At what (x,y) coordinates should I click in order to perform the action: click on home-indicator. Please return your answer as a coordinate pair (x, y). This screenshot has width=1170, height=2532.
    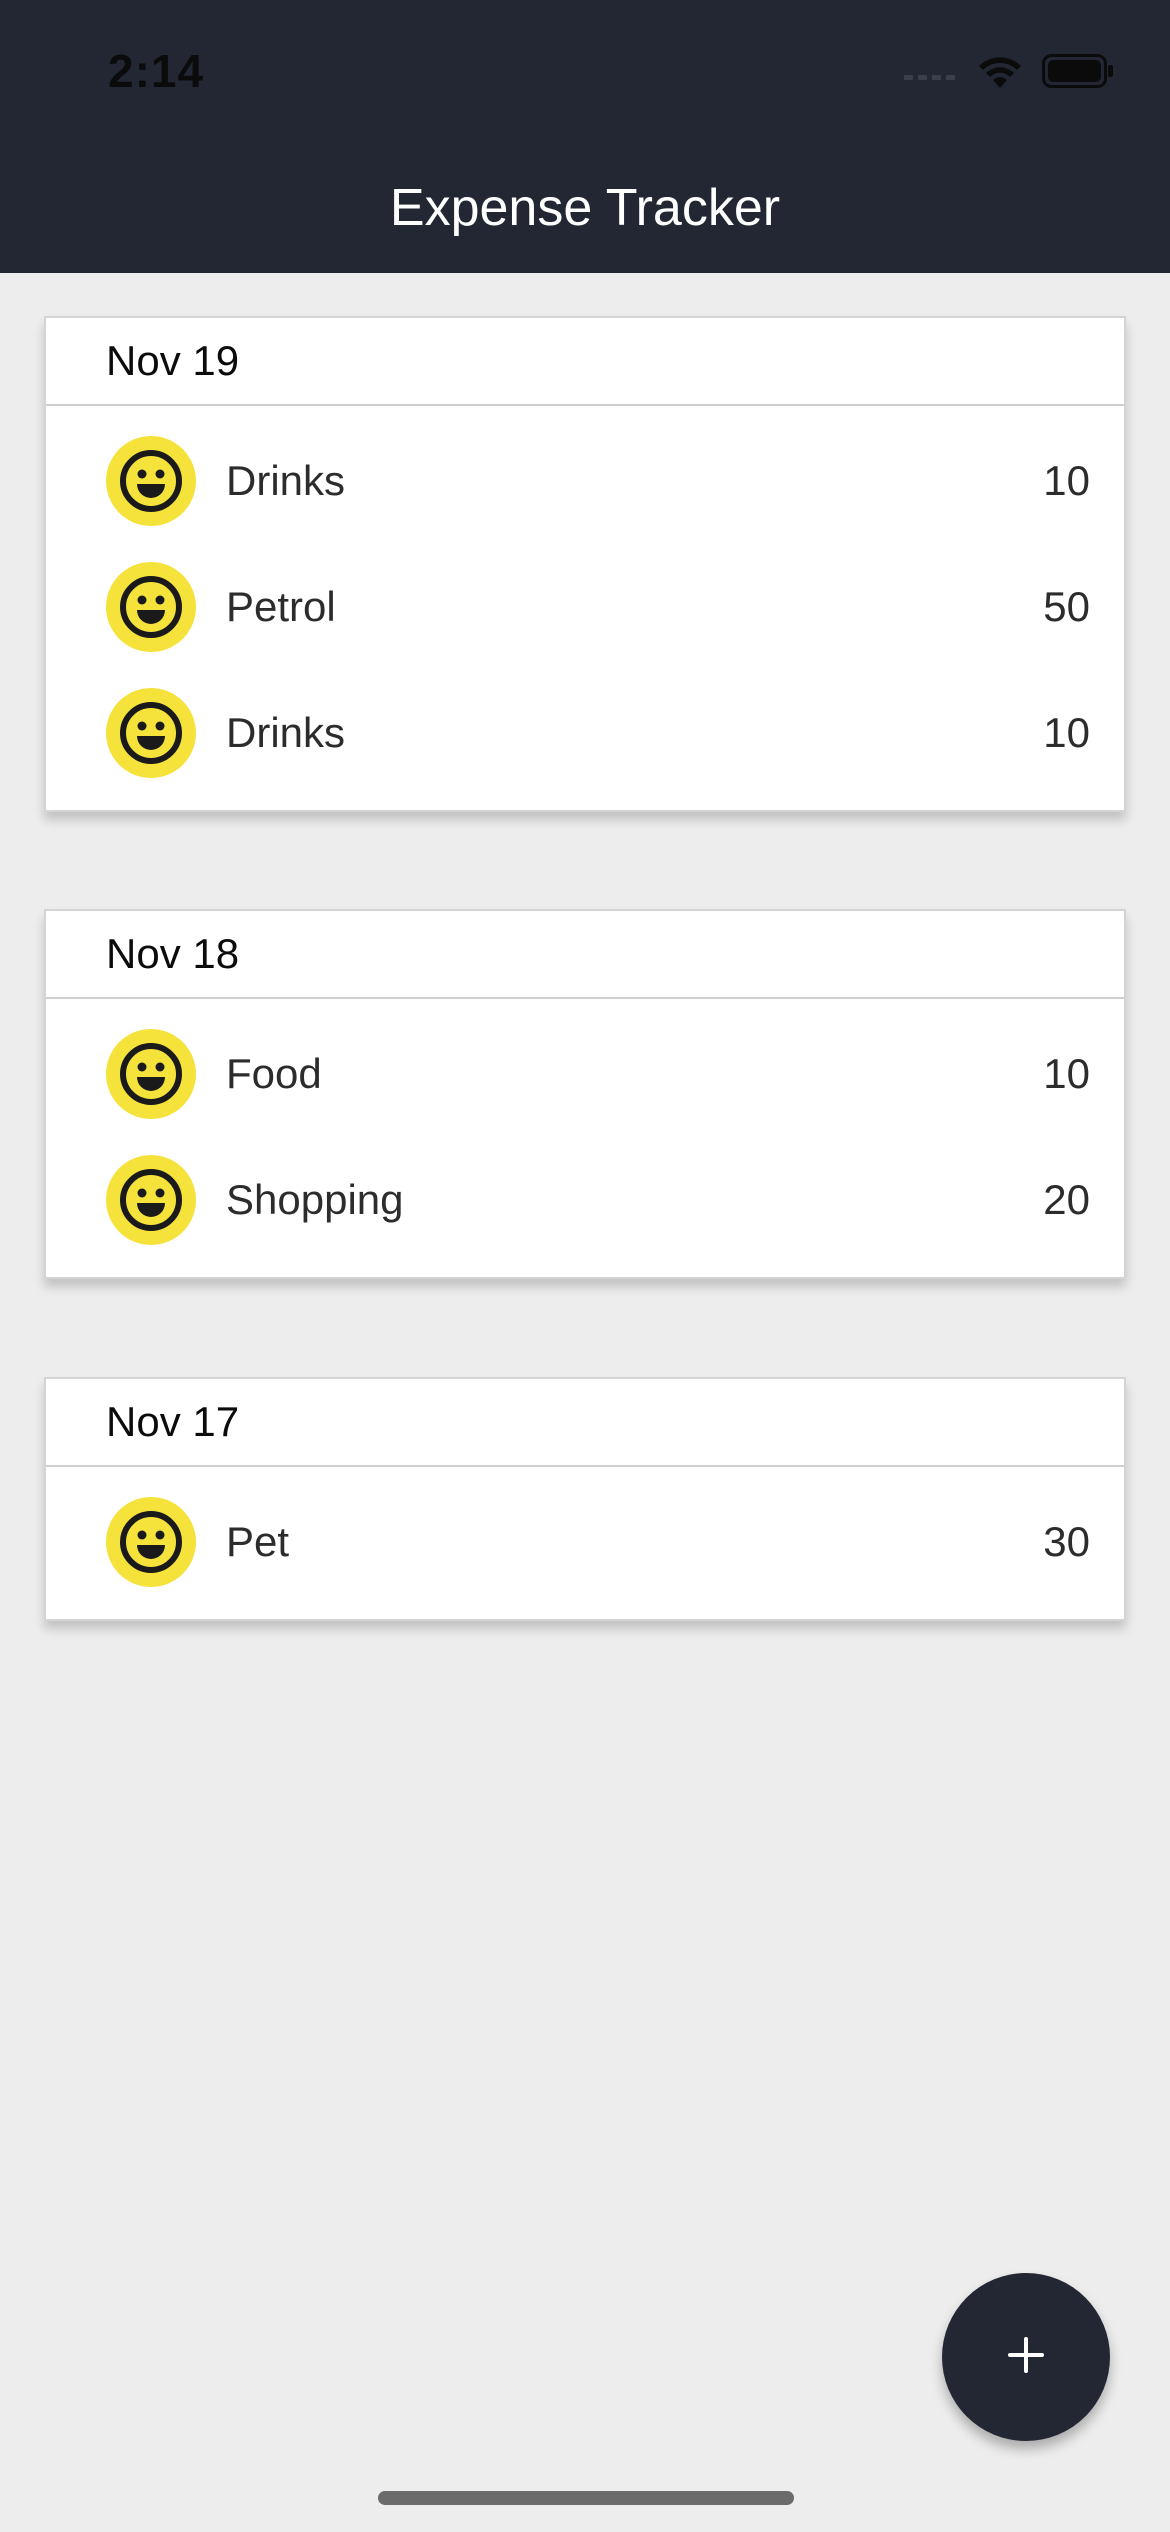
    Looking at the image, I should click on (586, 2498).